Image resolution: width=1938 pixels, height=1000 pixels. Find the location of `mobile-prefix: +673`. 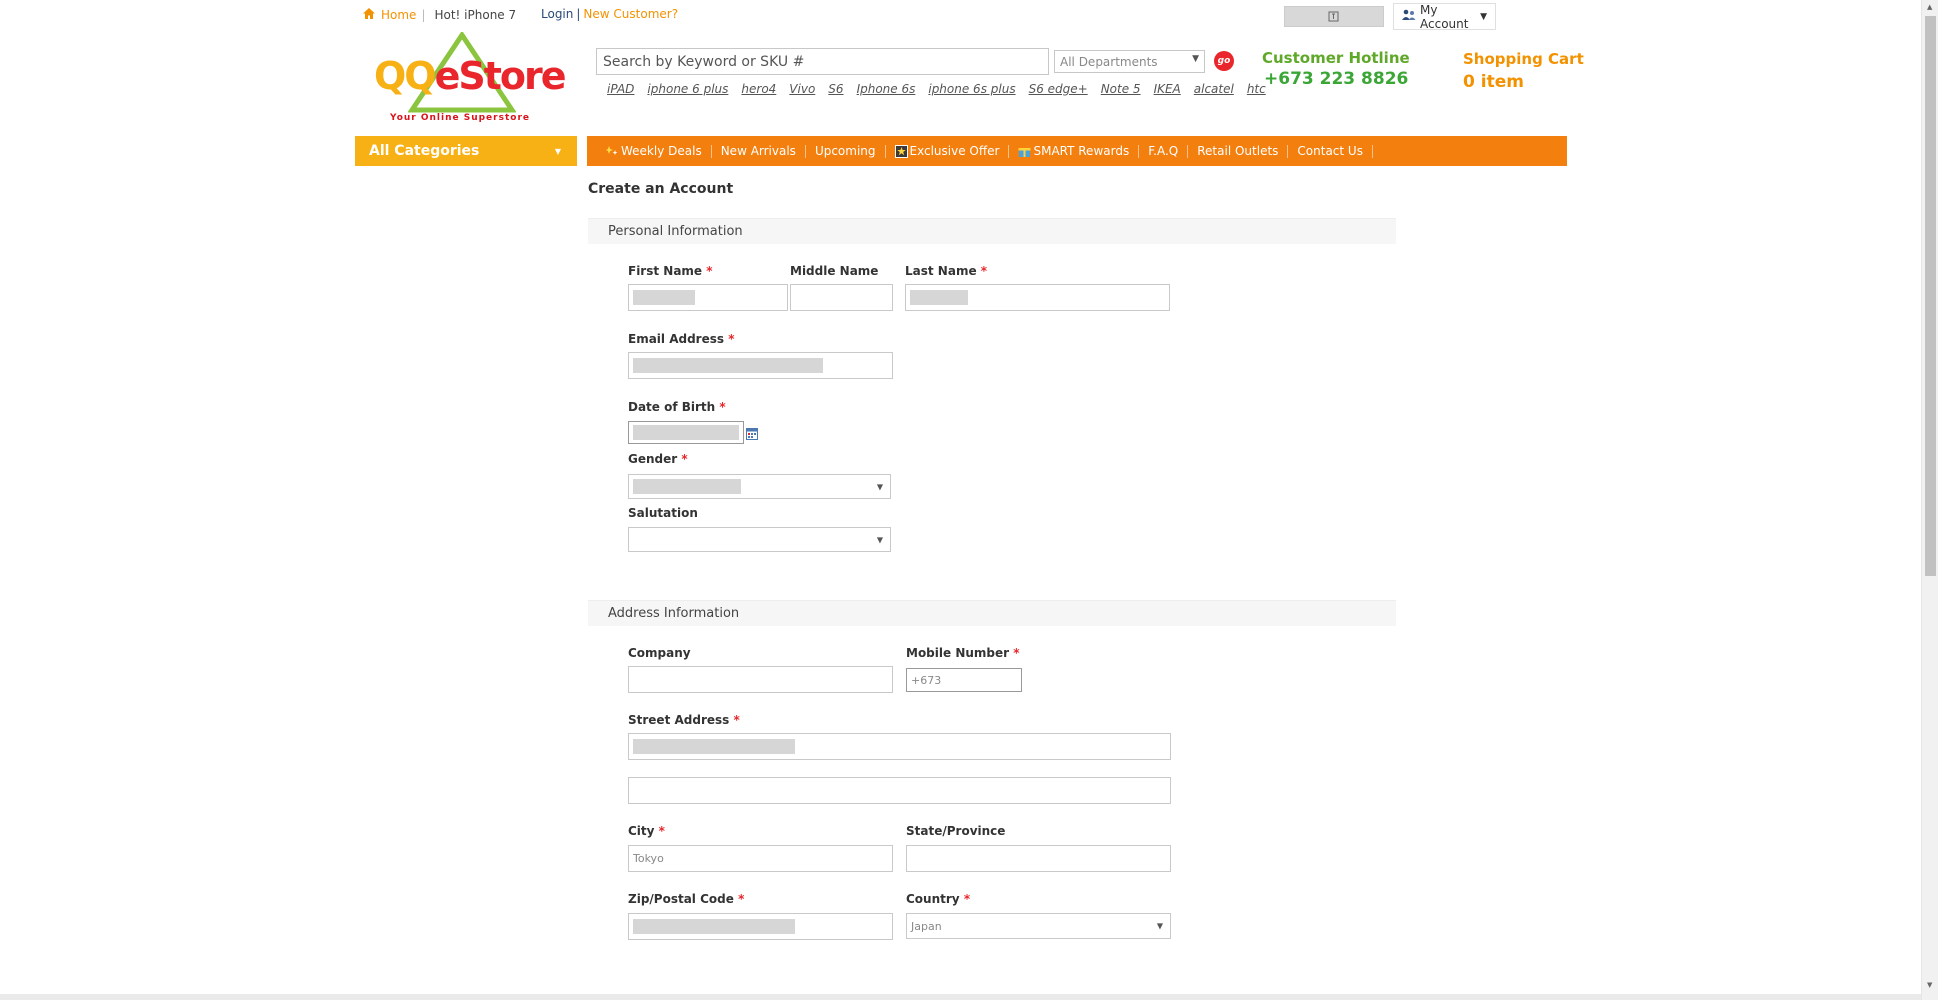

mobile-prefix: +673 is located at coordinates (926, 680).